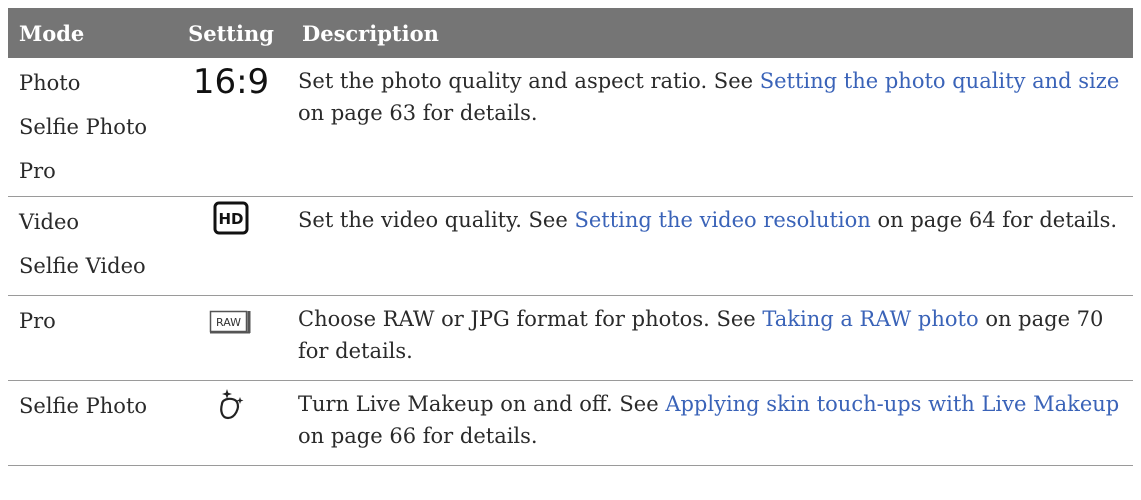  Describe the element at coordinates (228, 322) in the screenshot. I see `raw-icon-label: RAW` at that location.